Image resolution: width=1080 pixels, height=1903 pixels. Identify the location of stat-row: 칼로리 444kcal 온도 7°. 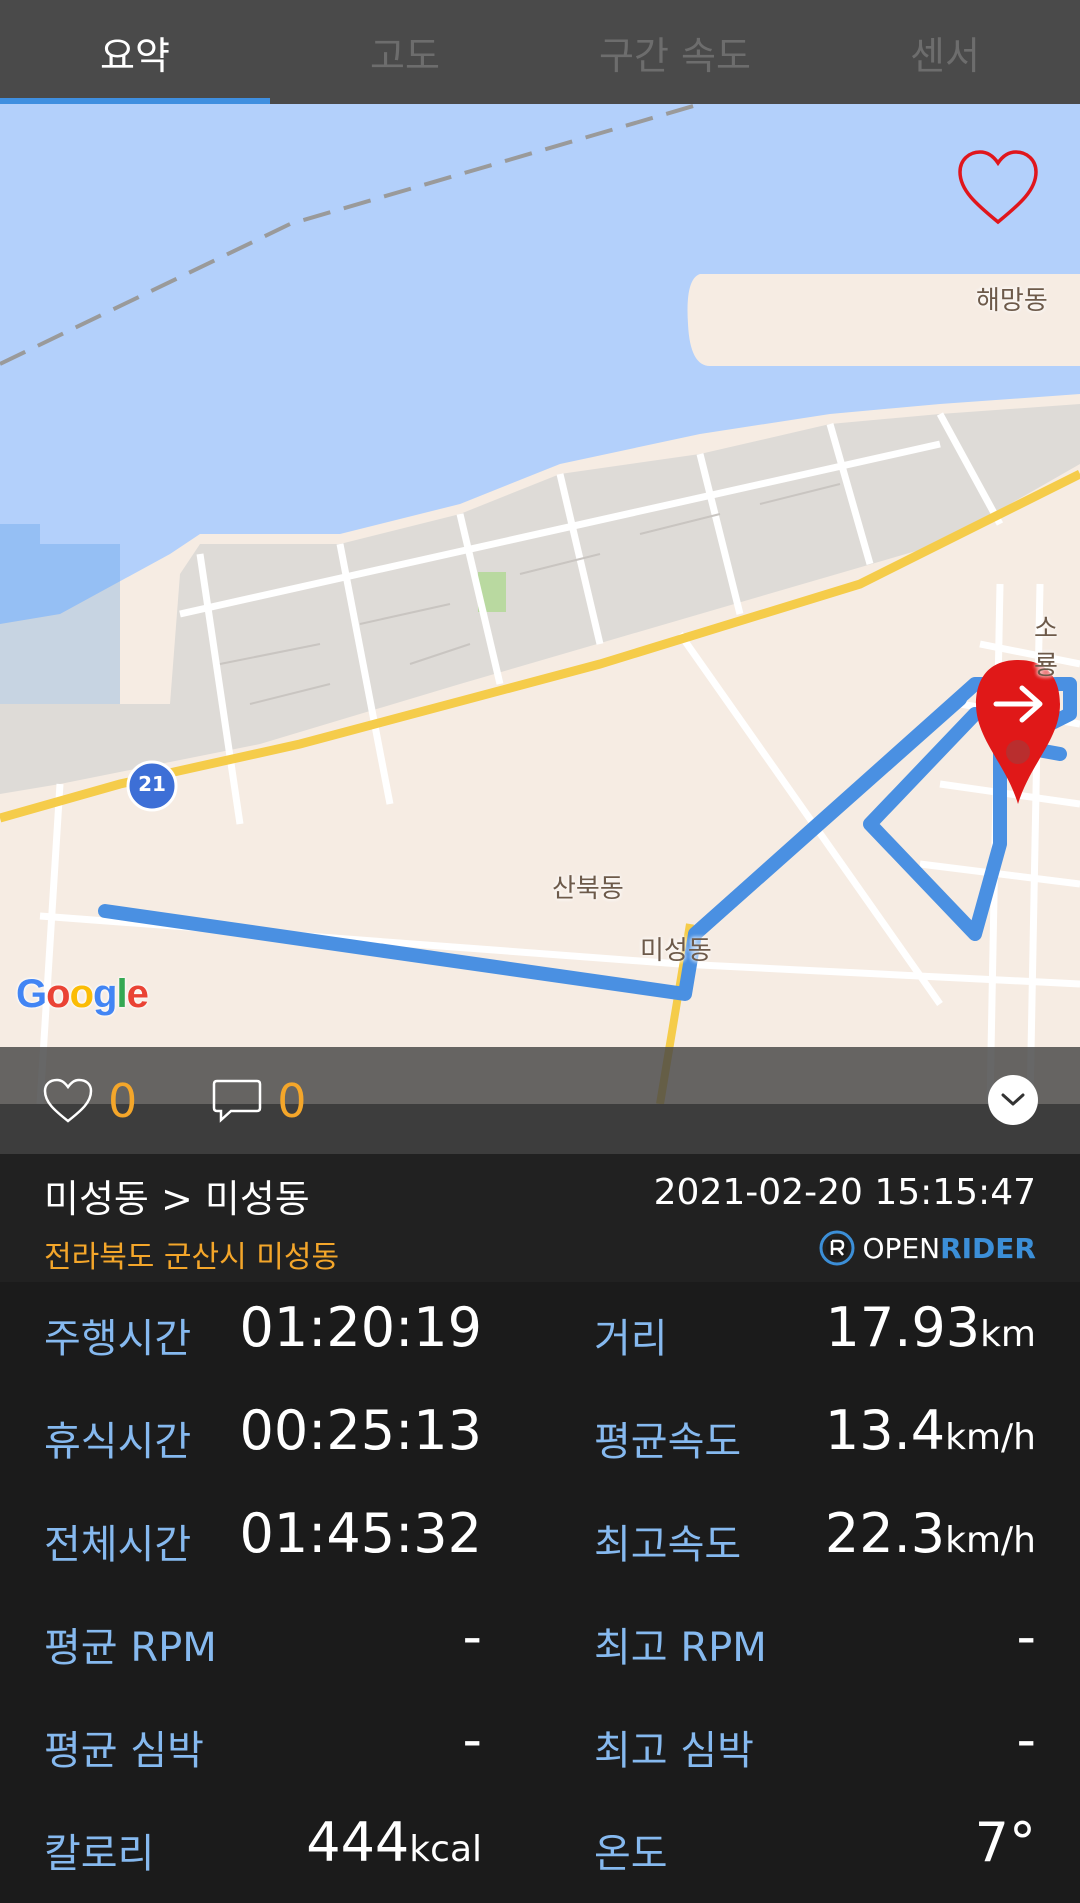
(540, 1848).